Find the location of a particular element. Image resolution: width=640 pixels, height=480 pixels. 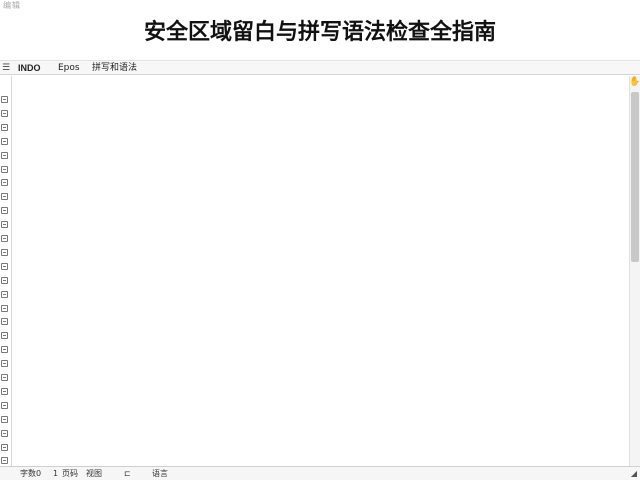

status-view: 视图 is located at coordinates (94, 473).